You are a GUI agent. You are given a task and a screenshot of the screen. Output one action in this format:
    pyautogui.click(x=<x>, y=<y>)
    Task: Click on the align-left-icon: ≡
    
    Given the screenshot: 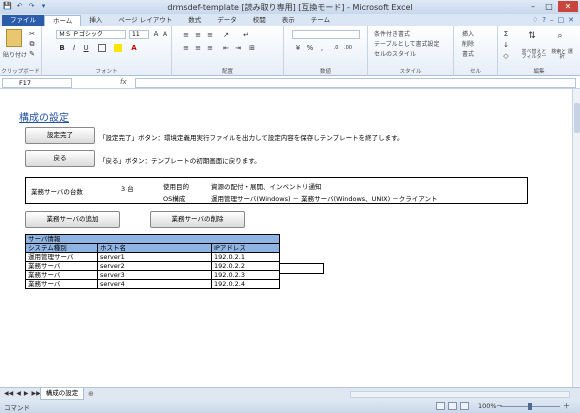 What is the action you would take?
    pyautogui.click(x=186, y=48)
    